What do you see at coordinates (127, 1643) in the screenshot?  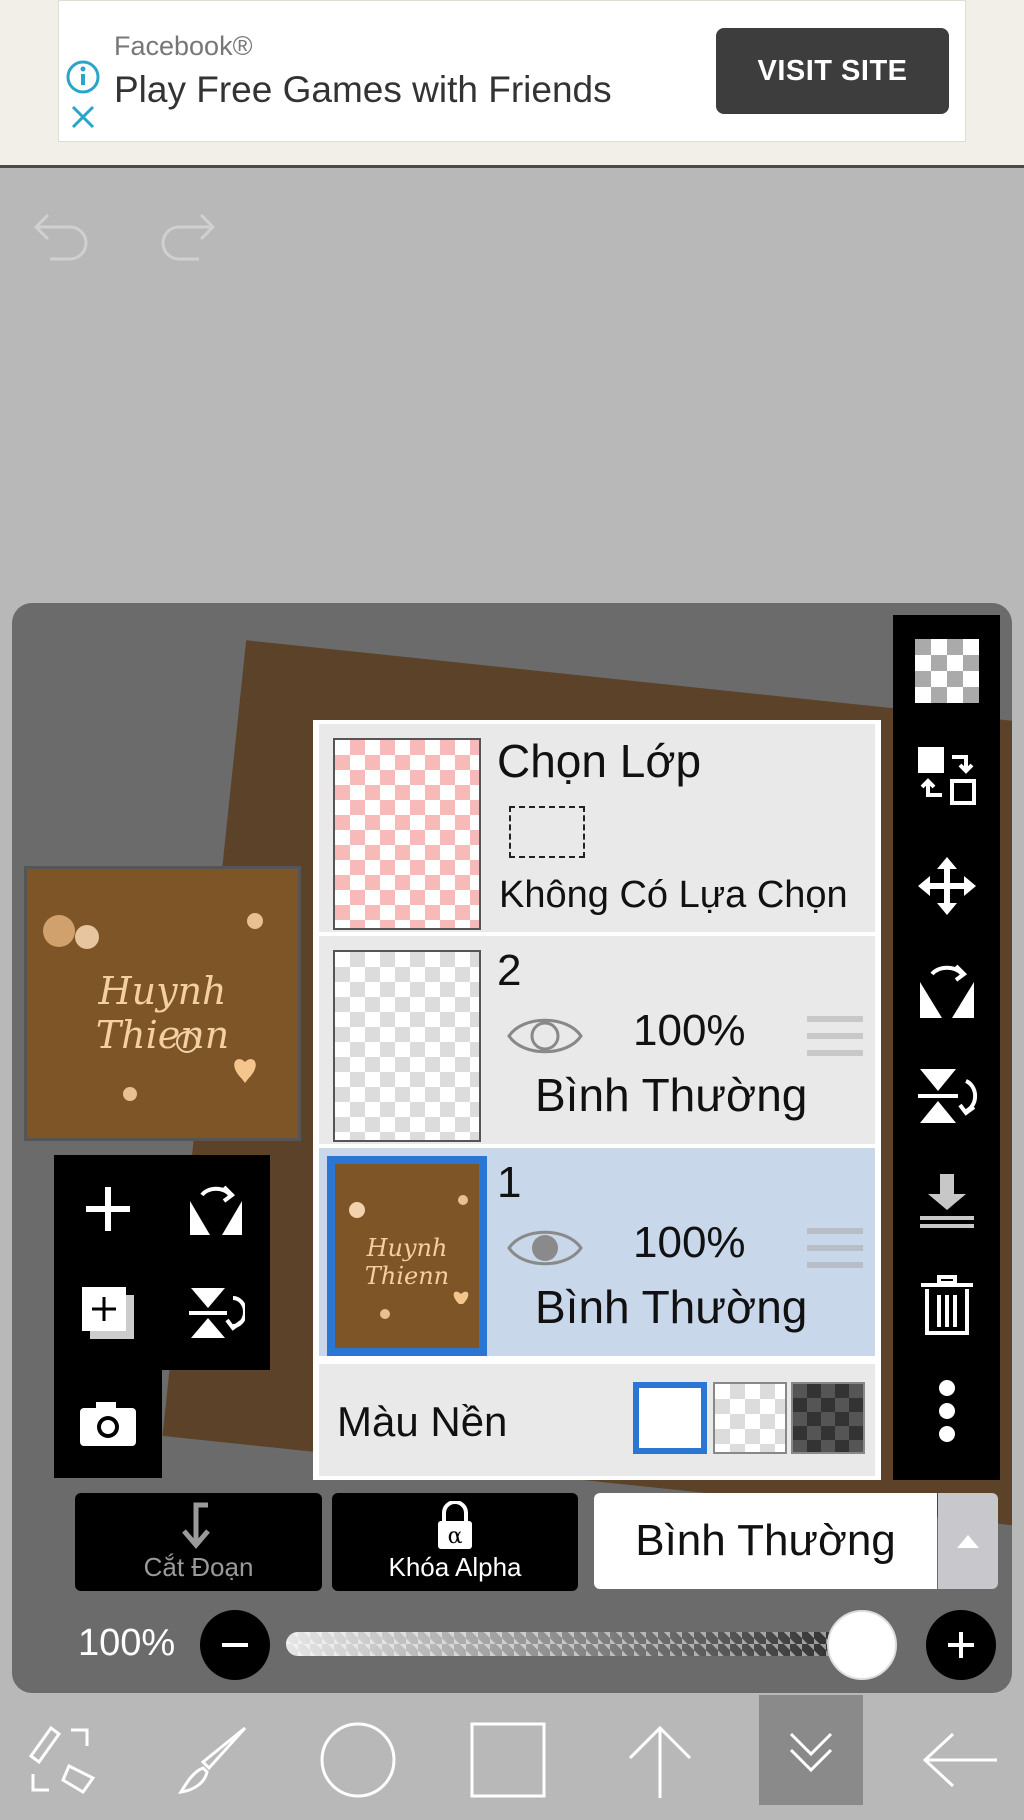 I see `opacity-label: 100%` at bounding box center [127, 1643].